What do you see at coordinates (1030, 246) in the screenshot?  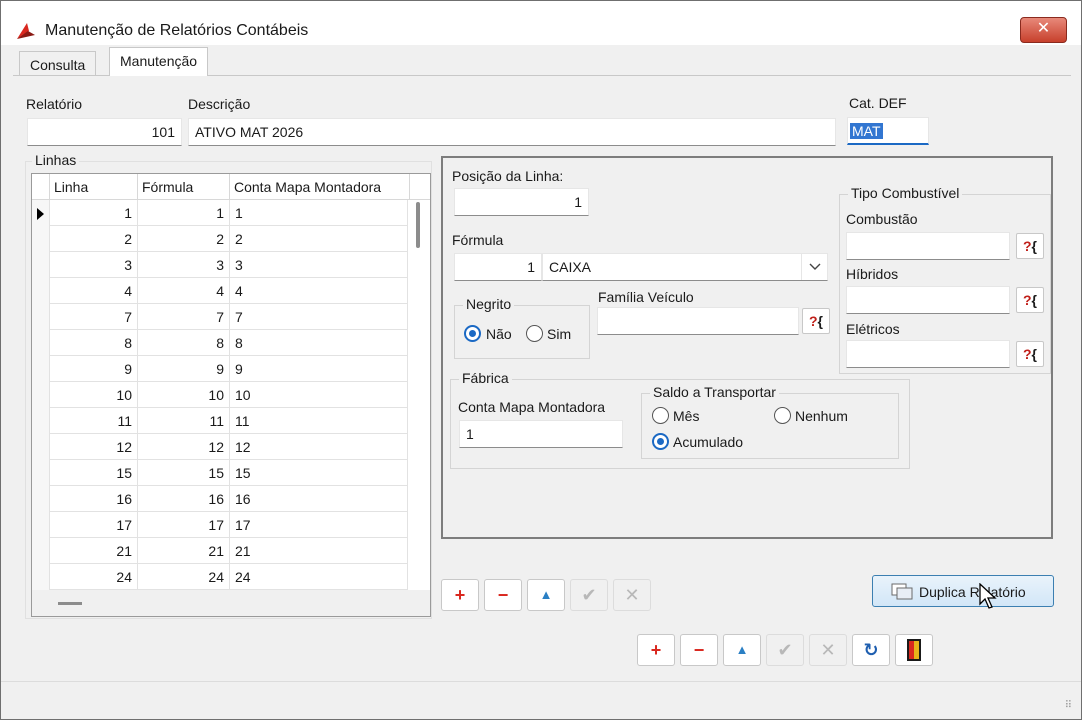 I see `combustao-lookup-button: ?{` at bounding box center [1030, 246].